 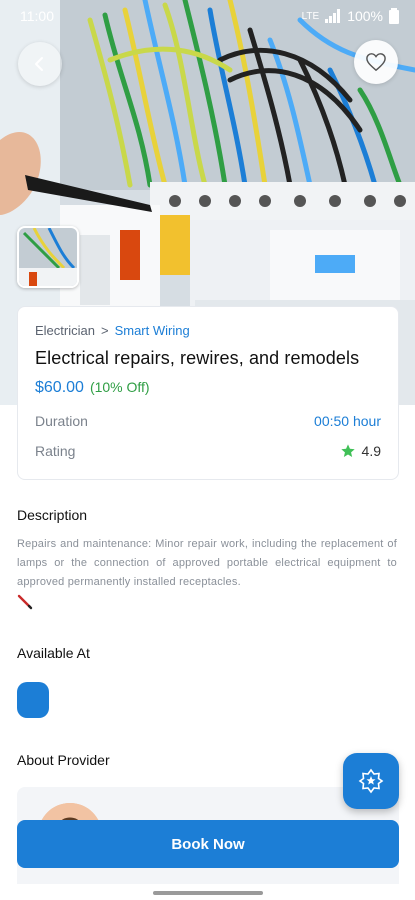 What do you see at coordinates (53, 653) in the screenshot?
I see `available-at-title: Available At` at bounding box center [53, 653].